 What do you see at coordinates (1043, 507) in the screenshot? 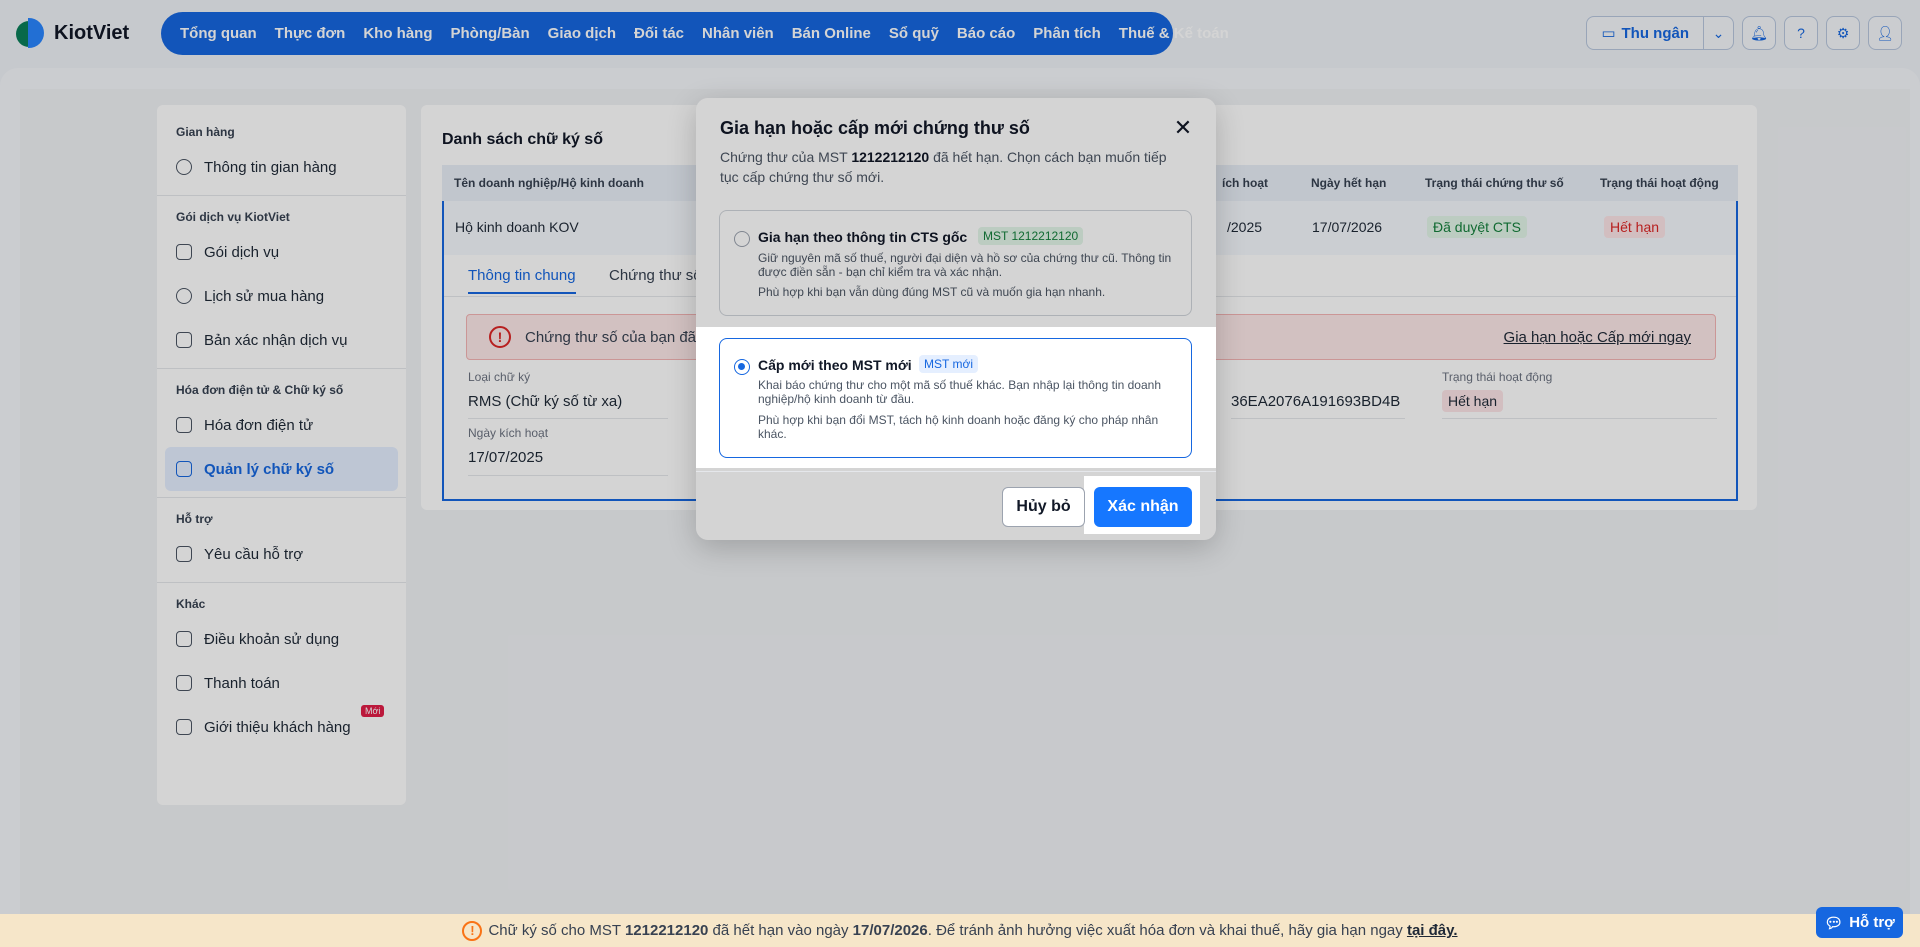
I see `cancel-button: Hủy bỏ` at bounding box center [1043, 507].